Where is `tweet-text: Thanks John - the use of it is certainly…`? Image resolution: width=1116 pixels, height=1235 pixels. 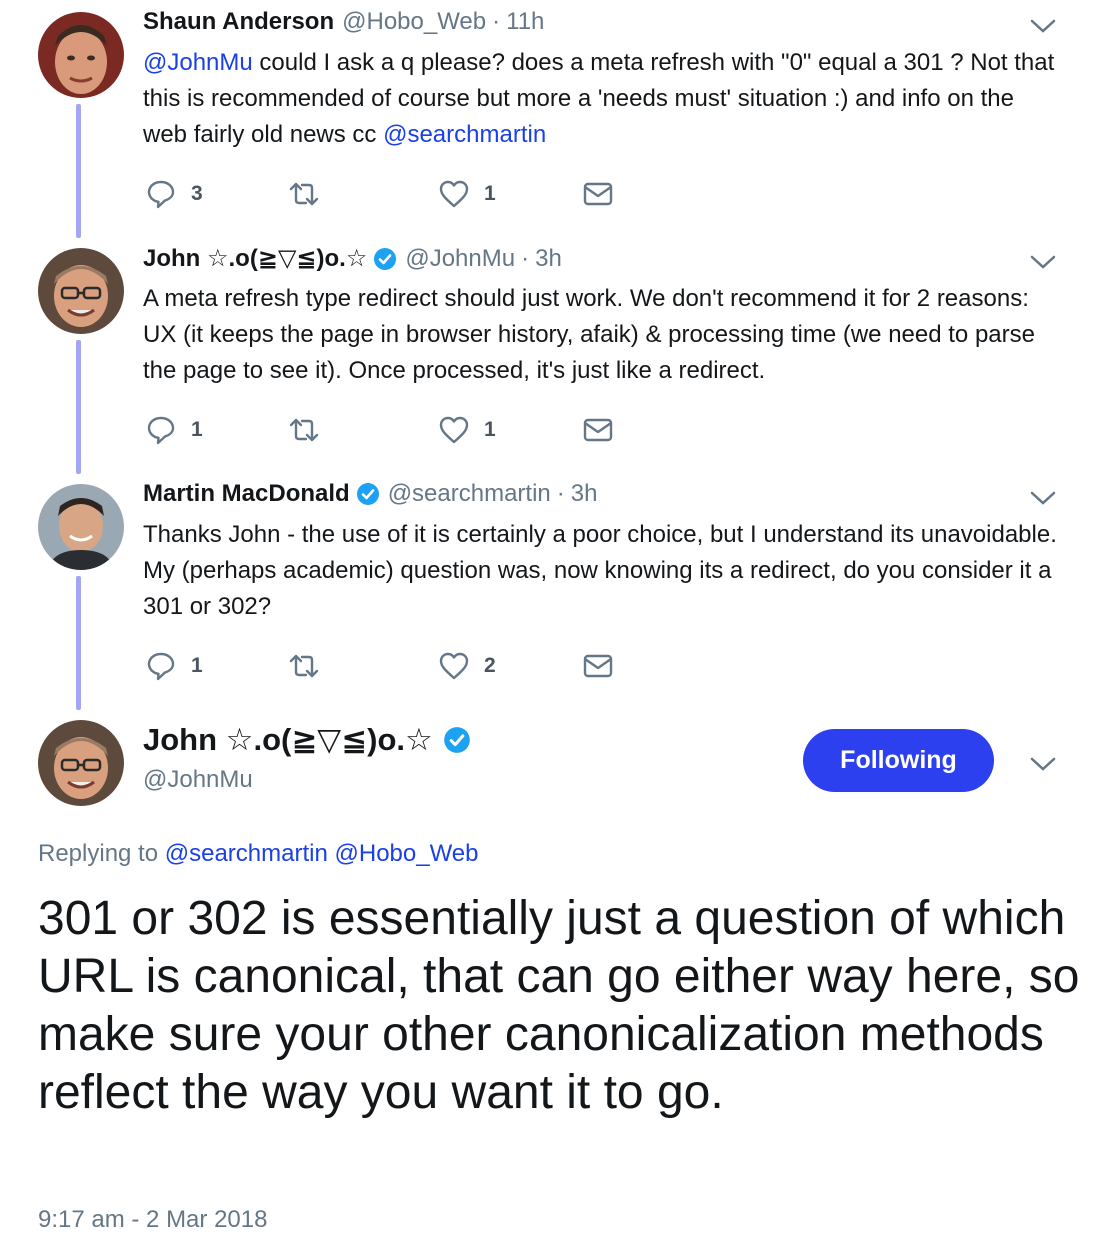
tweet-text: Thanks John - the use of it is certainly… is located at coordinates (600, 570).